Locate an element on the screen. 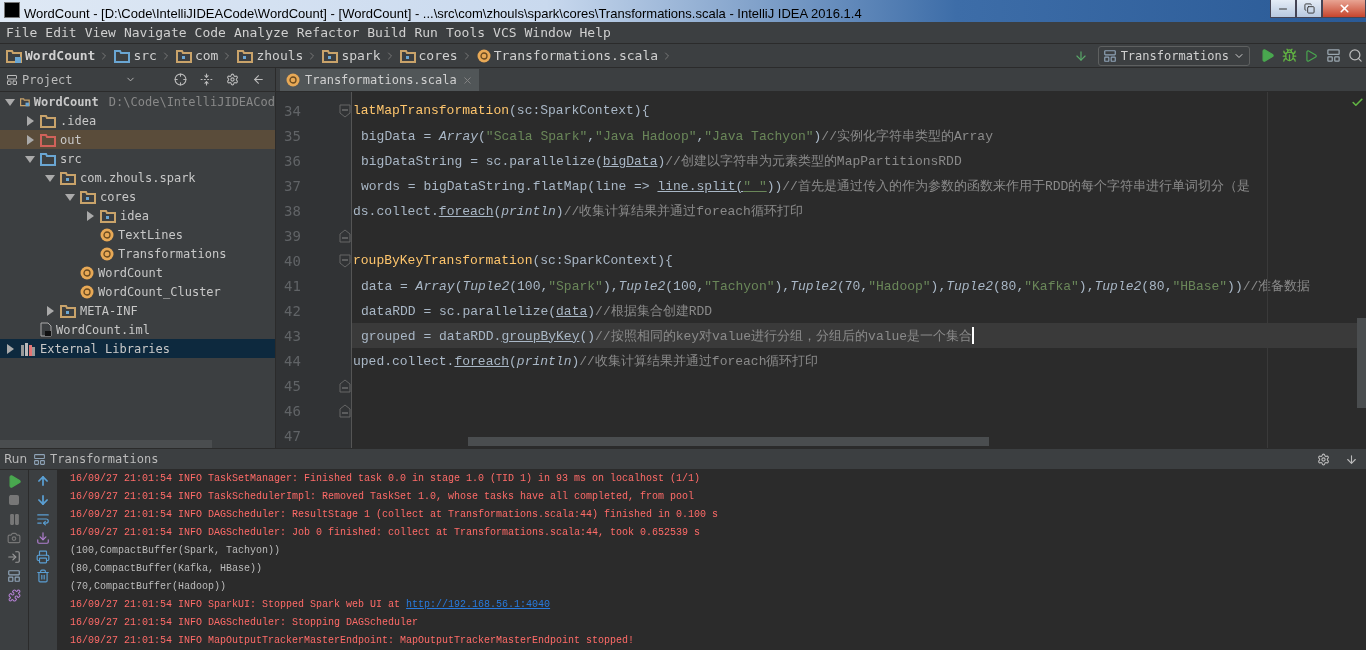  panel-title: Run is located at coordinates (15, 459).